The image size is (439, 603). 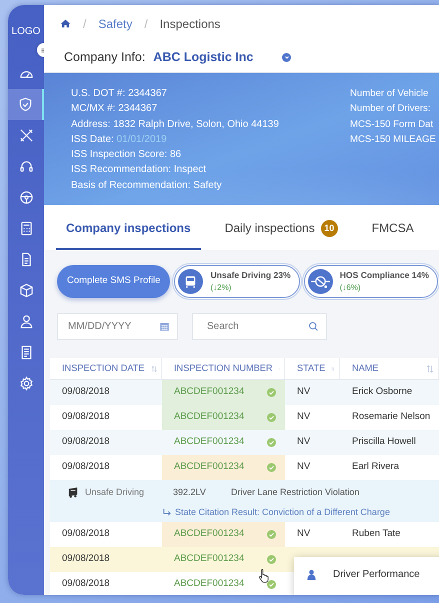 What do you see at coordinates (166, 512) in the screenshot?
I see `return-arrow-icon` at bounding box center [166, 512].